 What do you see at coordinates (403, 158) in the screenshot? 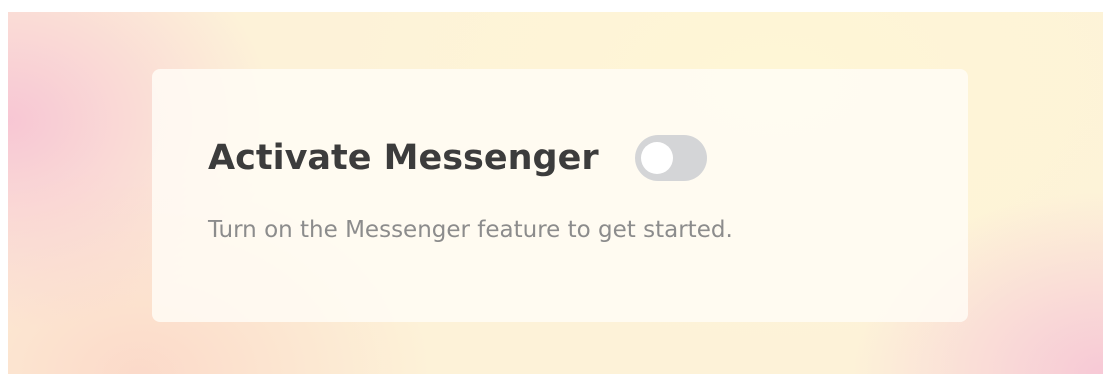
I see `card-title: Activate Messenger` at bounding box center [403, 158].